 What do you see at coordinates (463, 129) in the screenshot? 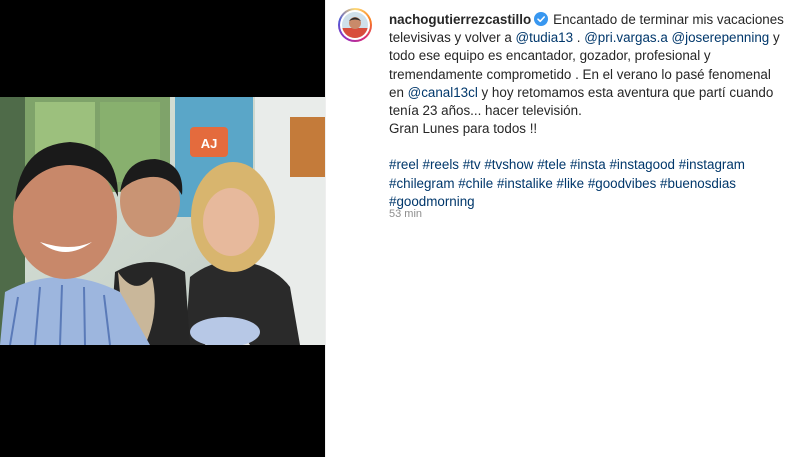
I see `caption-text-segment: Gran Lunes para todos !!` at bounding box center [463, 129].